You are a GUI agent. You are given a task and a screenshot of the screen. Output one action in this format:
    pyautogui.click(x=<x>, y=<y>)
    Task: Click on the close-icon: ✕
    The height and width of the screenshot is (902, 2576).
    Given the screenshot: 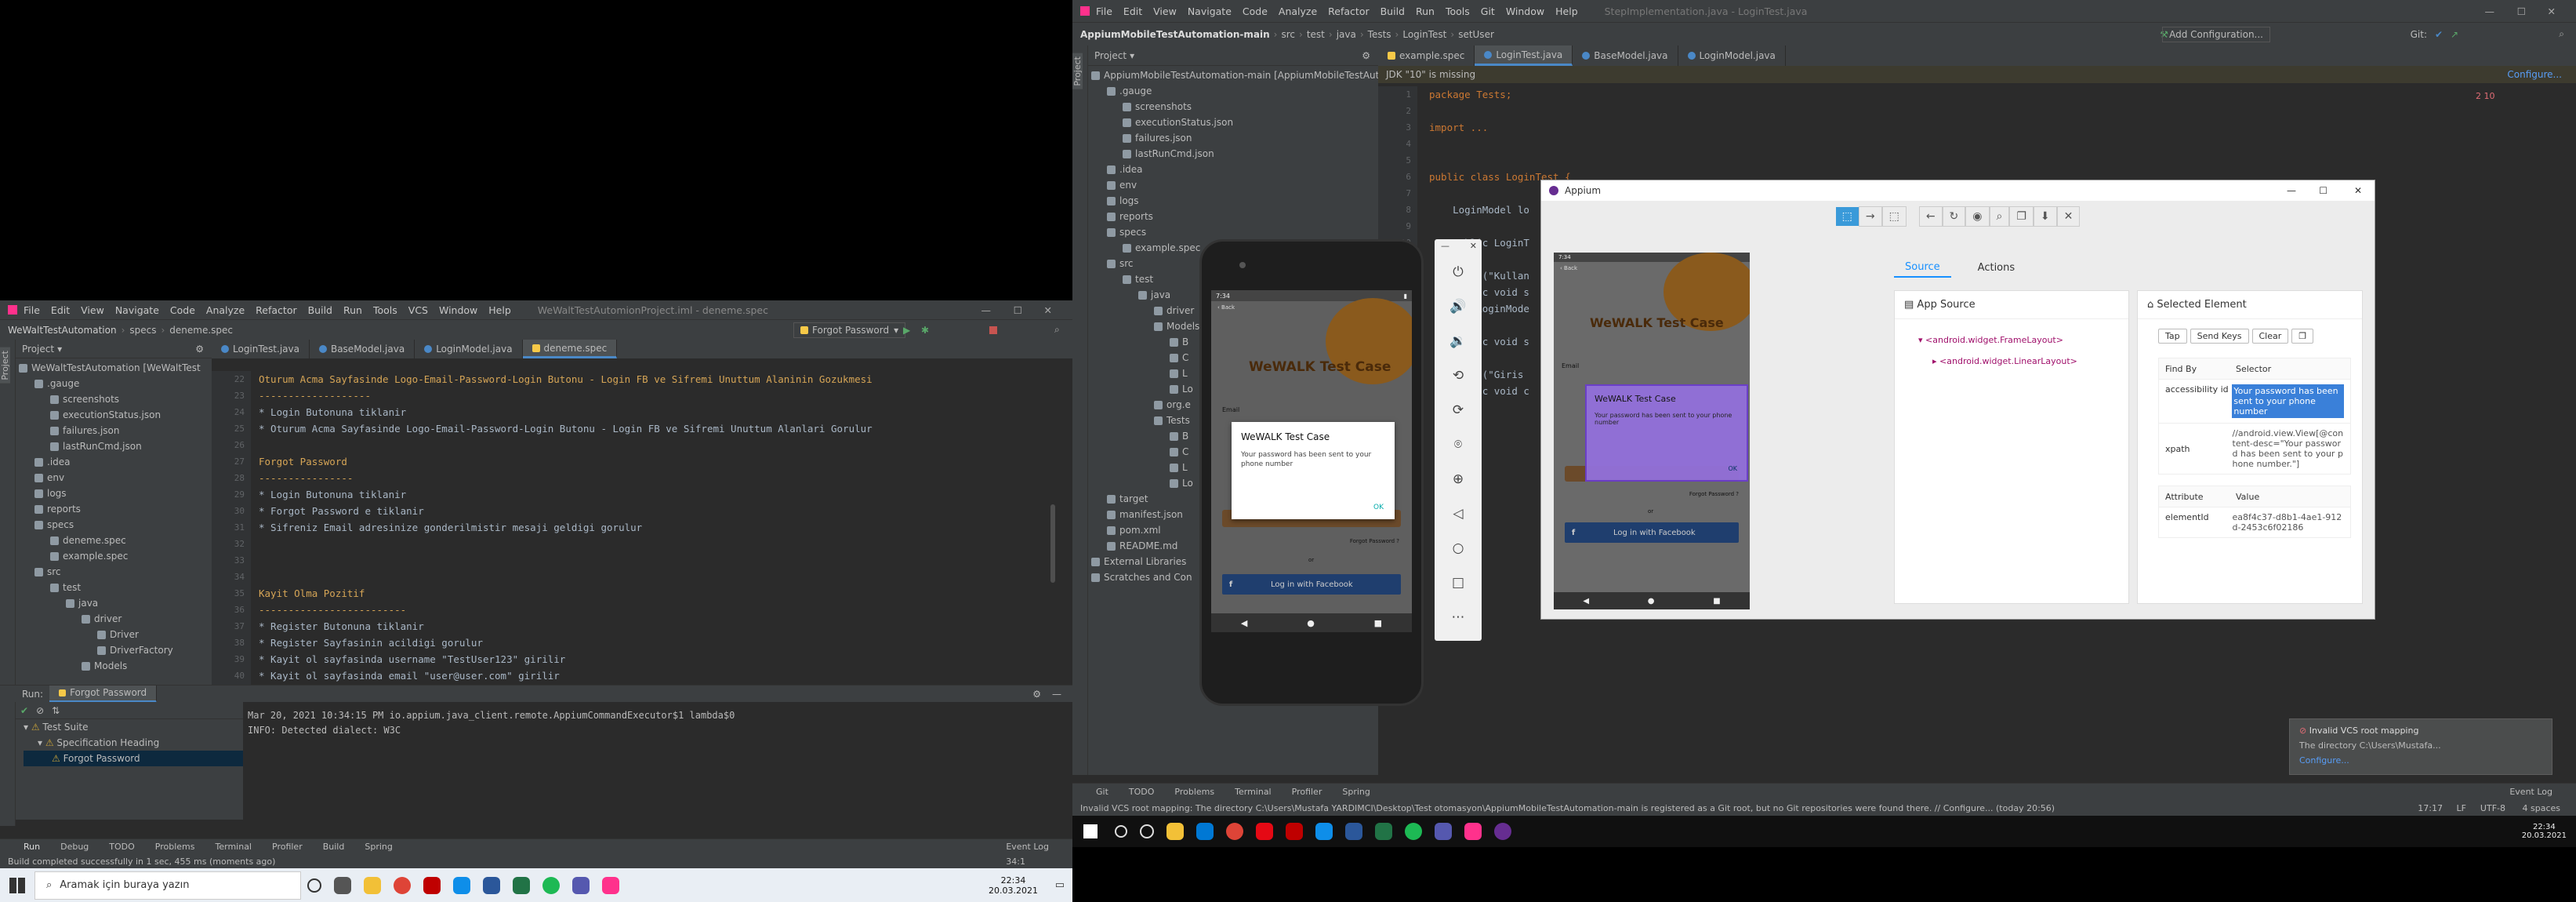 What is the action you would take?
    pyautogui.click(x=1474, y=246)
    